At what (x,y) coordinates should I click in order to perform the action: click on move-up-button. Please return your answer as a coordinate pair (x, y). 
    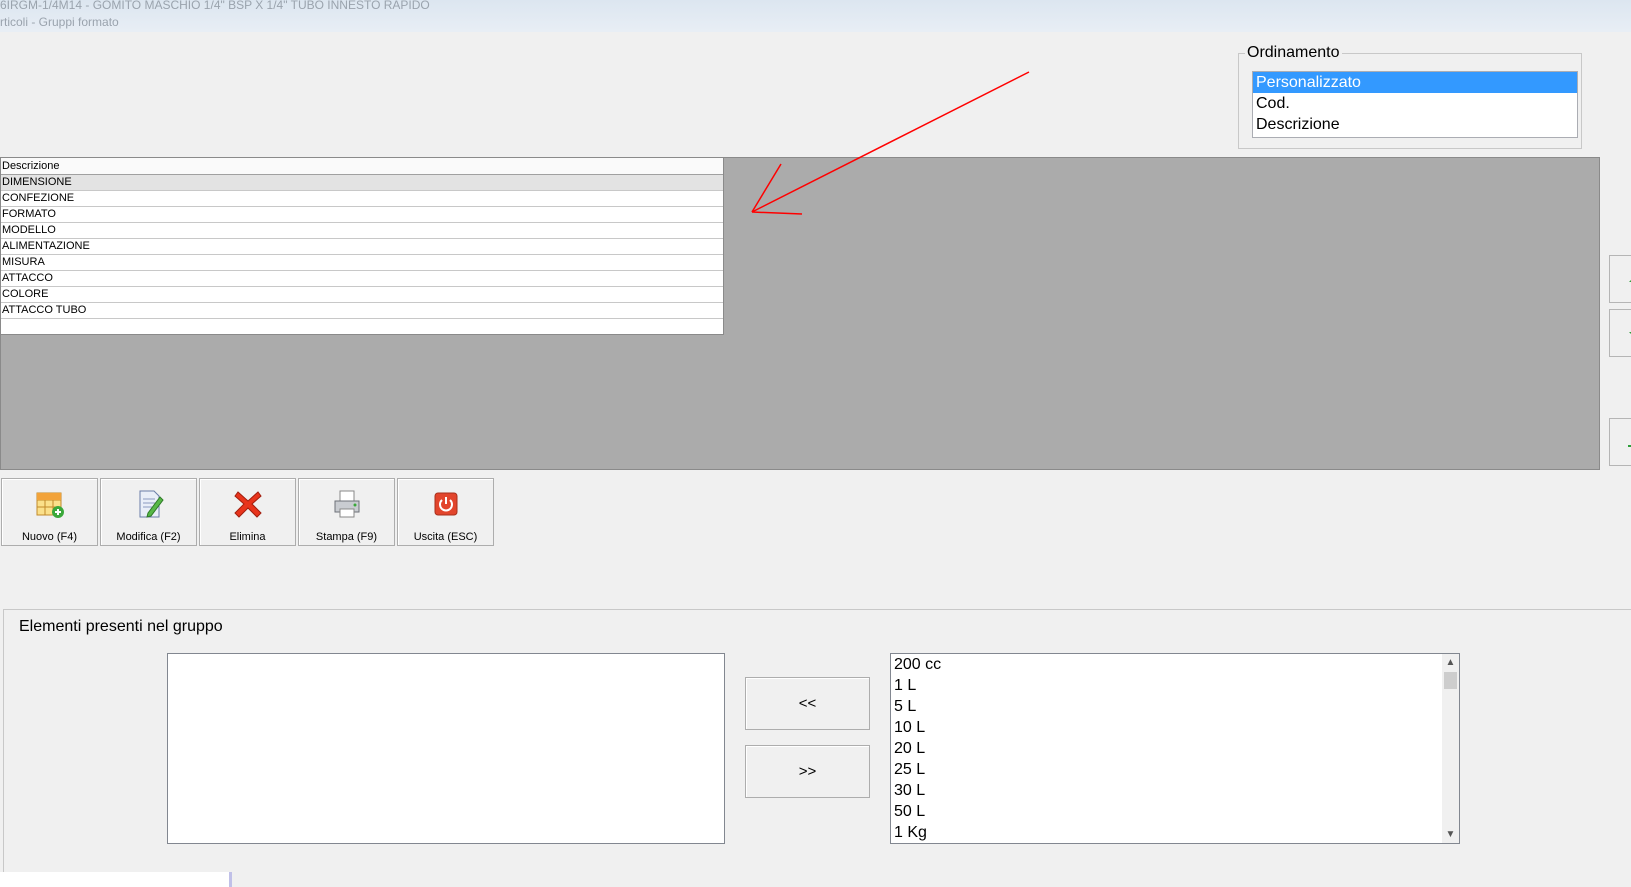
    Looking at the image, I should click on (1620, 279).